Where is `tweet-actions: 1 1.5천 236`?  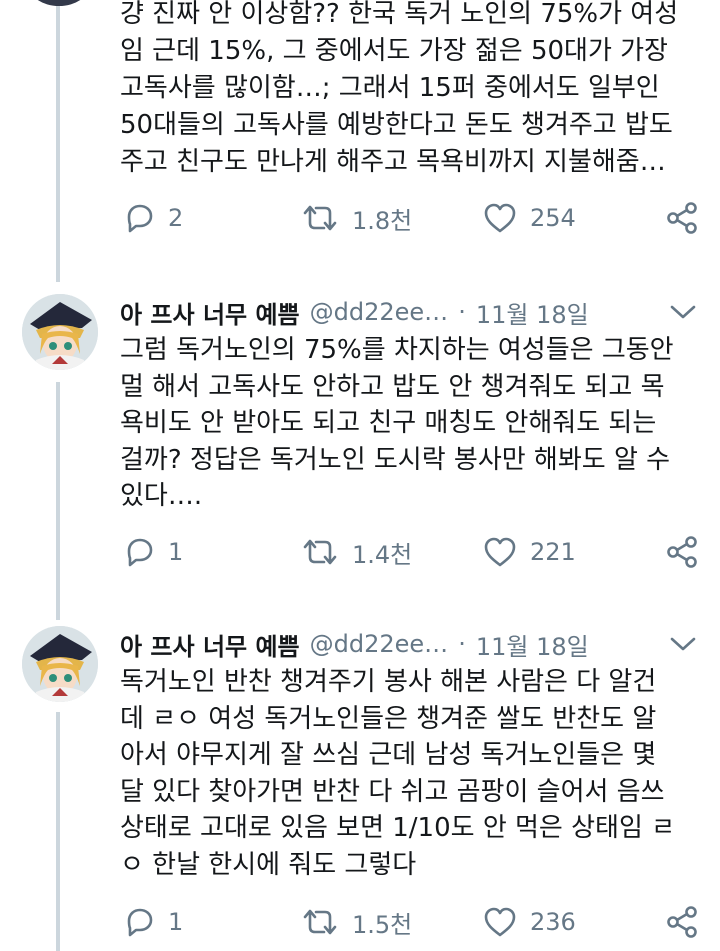
tweet-actions: 1 1.5천 236 is located at coordinates (360, 922).